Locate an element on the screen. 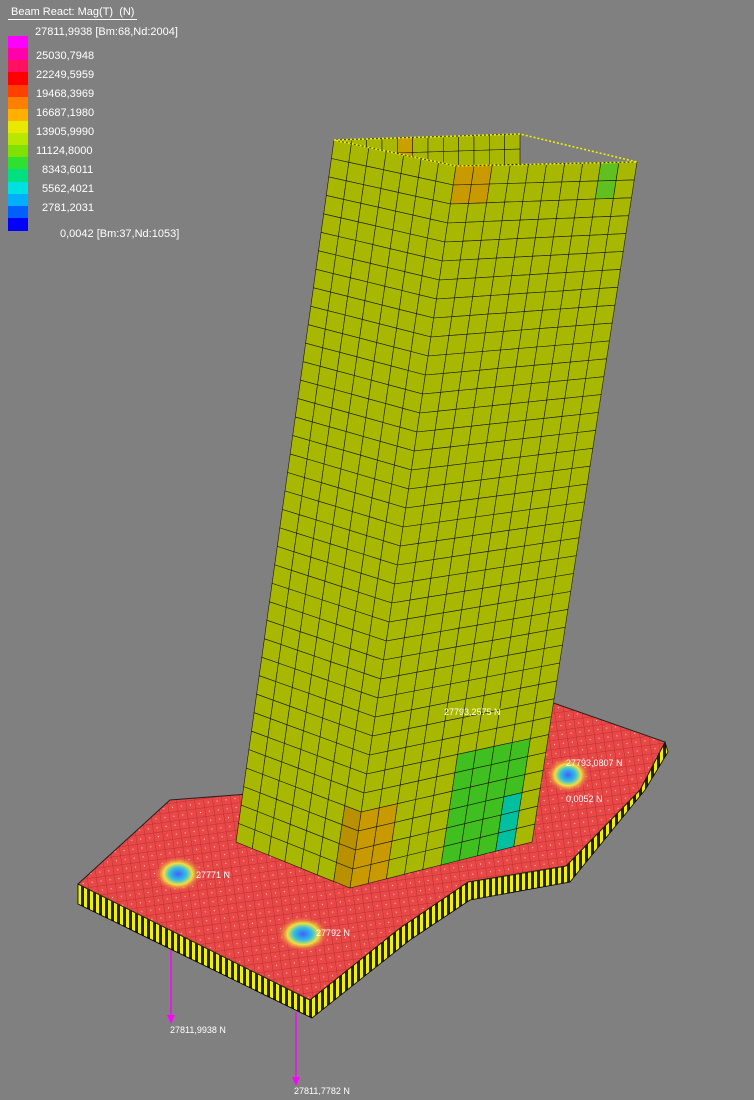 Image resolution: width=754 pixels, height=1100 pixels. legend-value-7: 8343,6011 is located at coordinates (68, 170).